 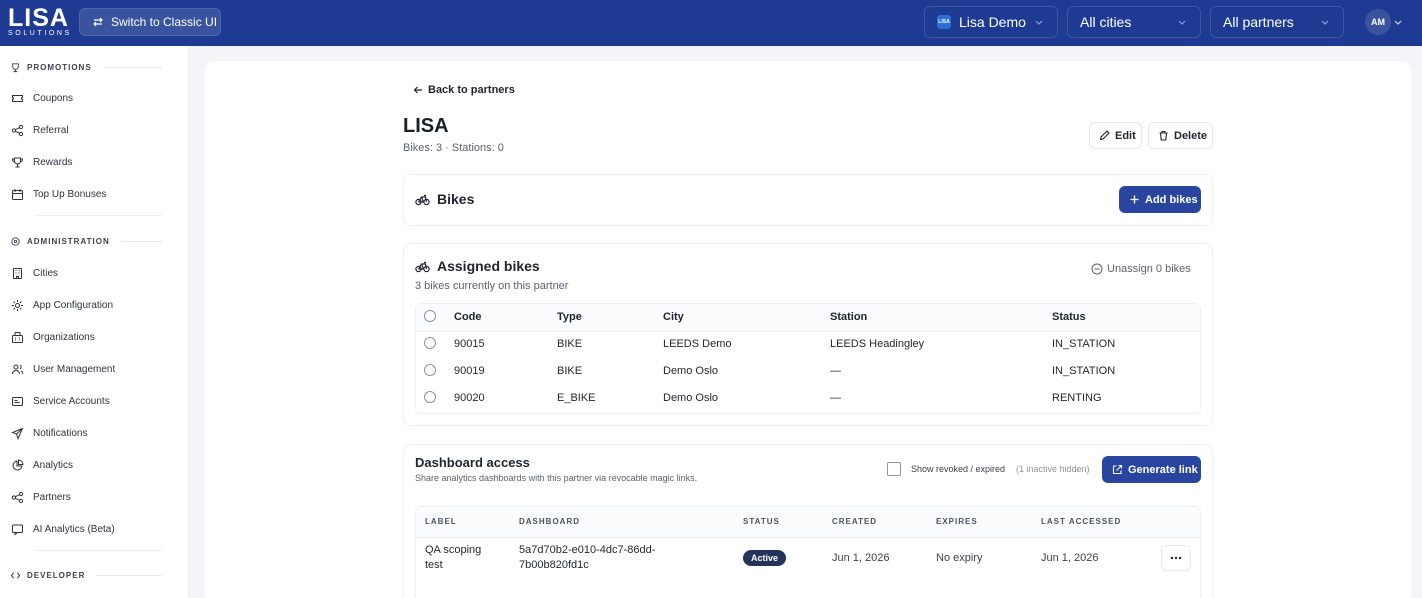 I want to click on sidebar-item-notifications: Notifications, so click(x=49, y=433).